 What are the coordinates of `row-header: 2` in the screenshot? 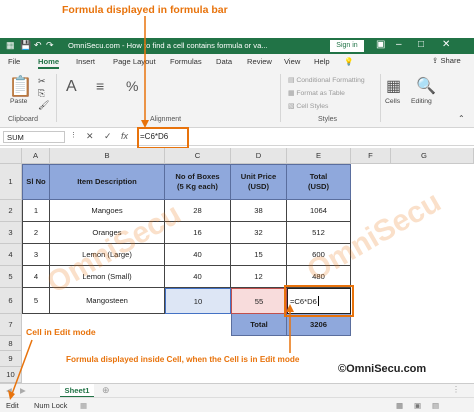 It's located at (11, 211).